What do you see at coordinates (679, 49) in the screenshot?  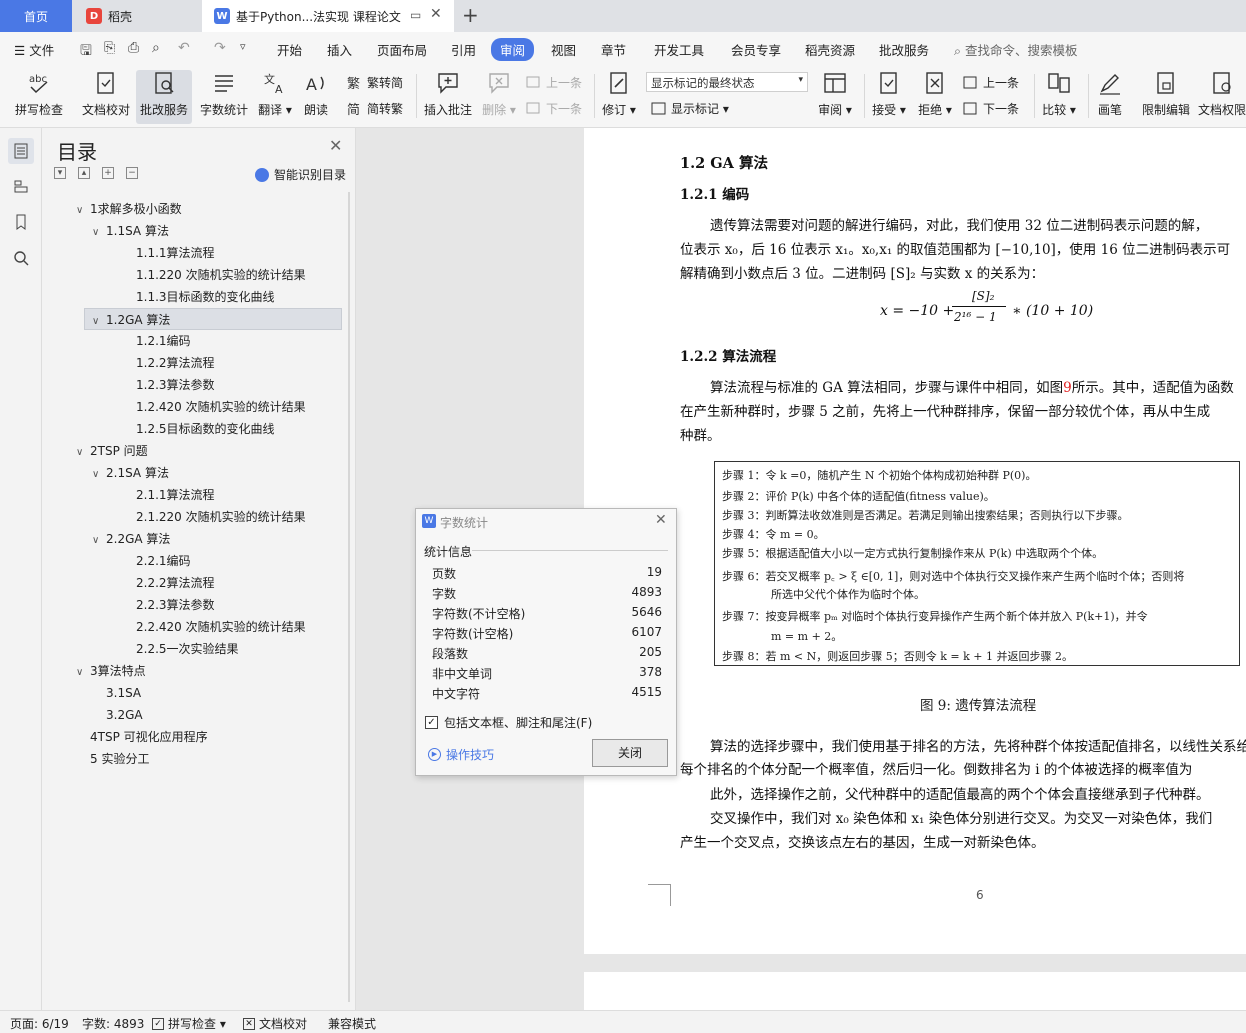 I see `menu-dev-tools: 开发工具` at bounding box center [679, 49].